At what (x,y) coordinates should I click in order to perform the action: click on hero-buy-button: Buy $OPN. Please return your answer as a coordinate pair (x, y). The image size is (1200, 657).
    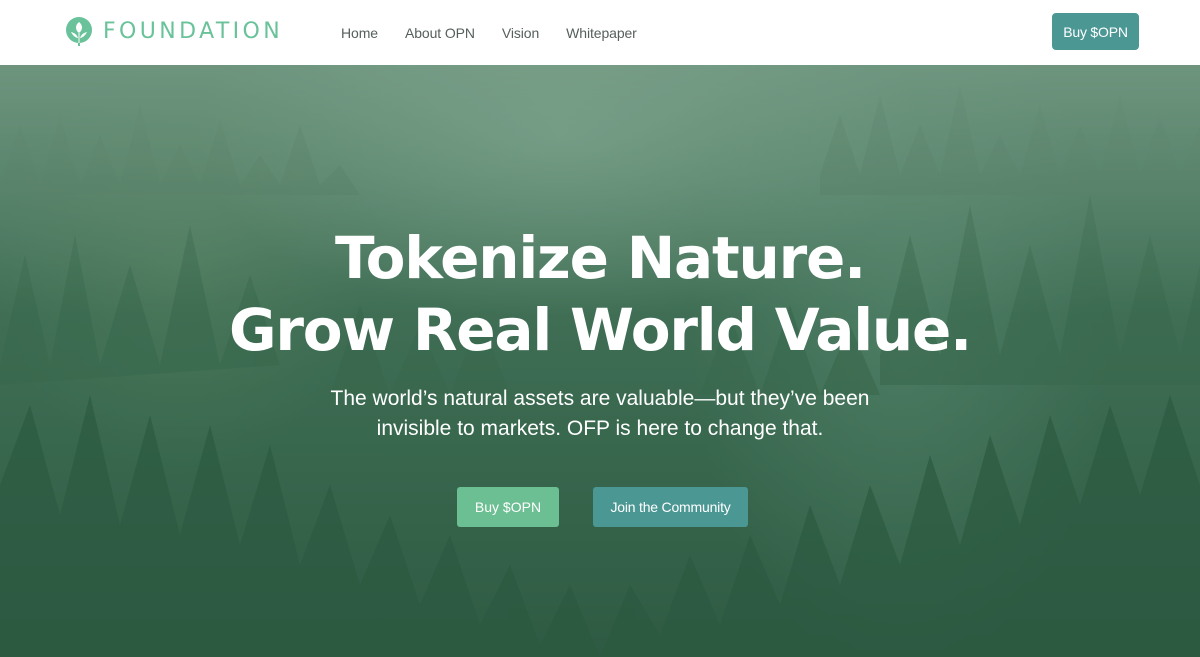
    Looking at the image, I should click on (508, 507).